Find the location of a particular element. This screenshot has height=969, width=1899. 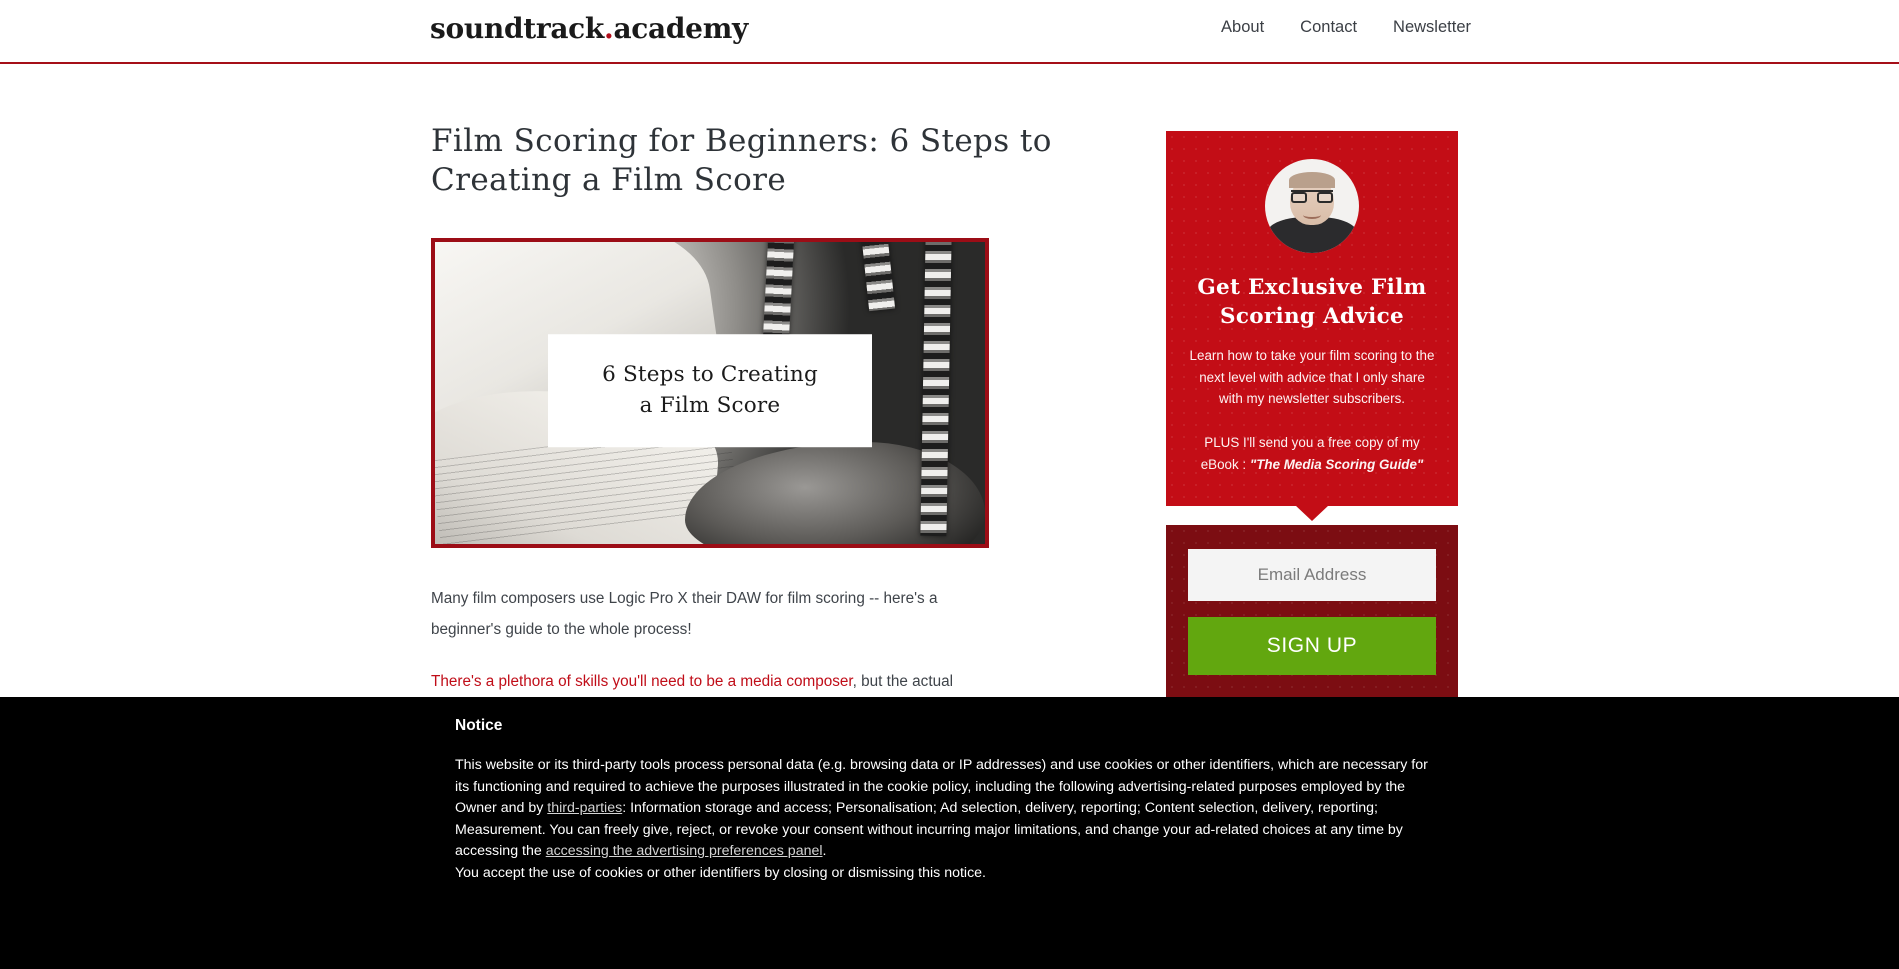

featured-image: 6 Steps to Creating a Film Score is located at coordinates (710, 393).